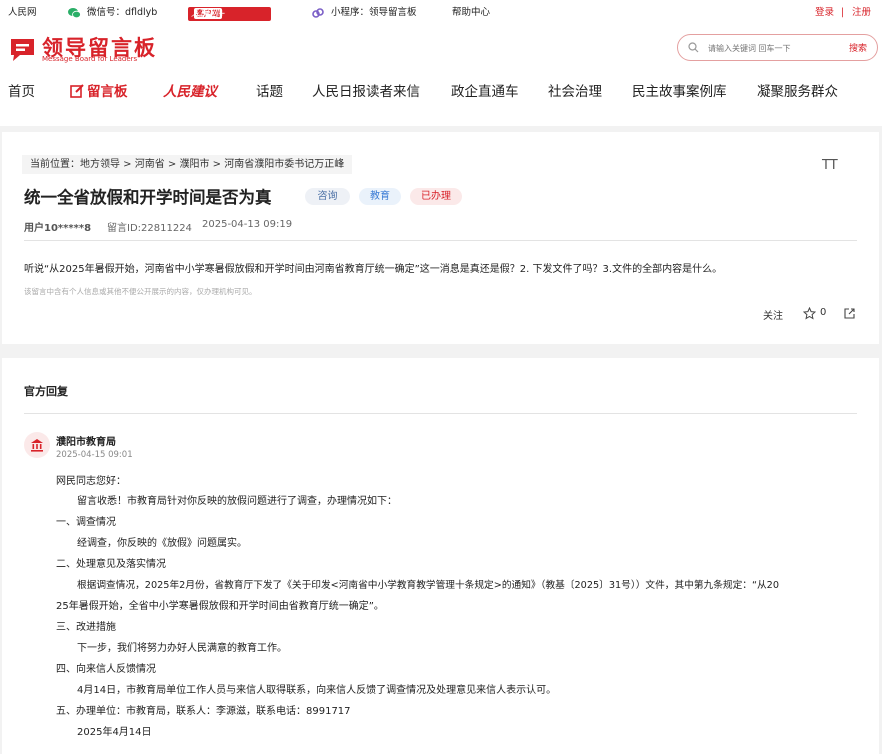 The height and width of the screenshot is (754, 882). What do you see at coordinates (773, 314) in the screenshot?
I see `follow-button: 关注` at bounding box center [773, 314].